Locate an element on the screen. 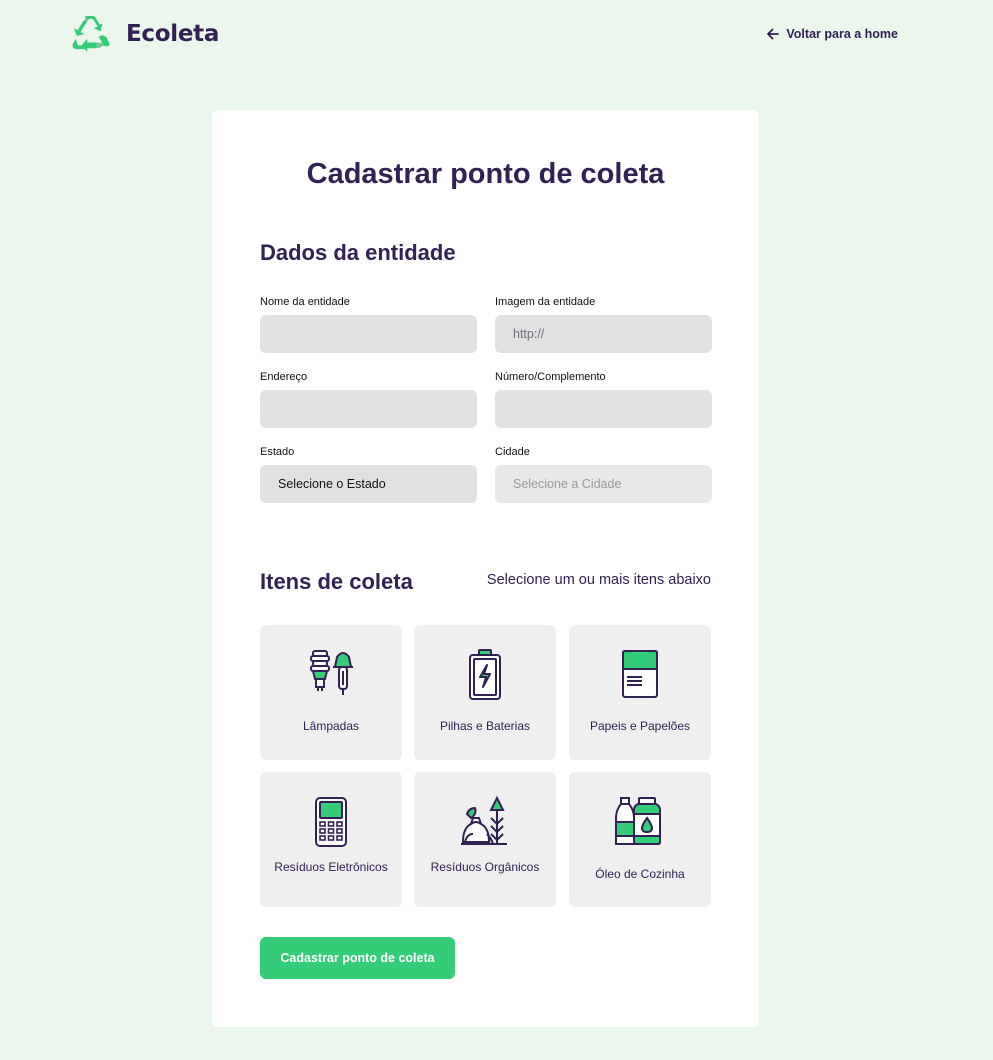 The width and height of the screenshot is (993, 1060). item-label-batteries: Pilhas e Baterias is located at coordinates (485, 726).